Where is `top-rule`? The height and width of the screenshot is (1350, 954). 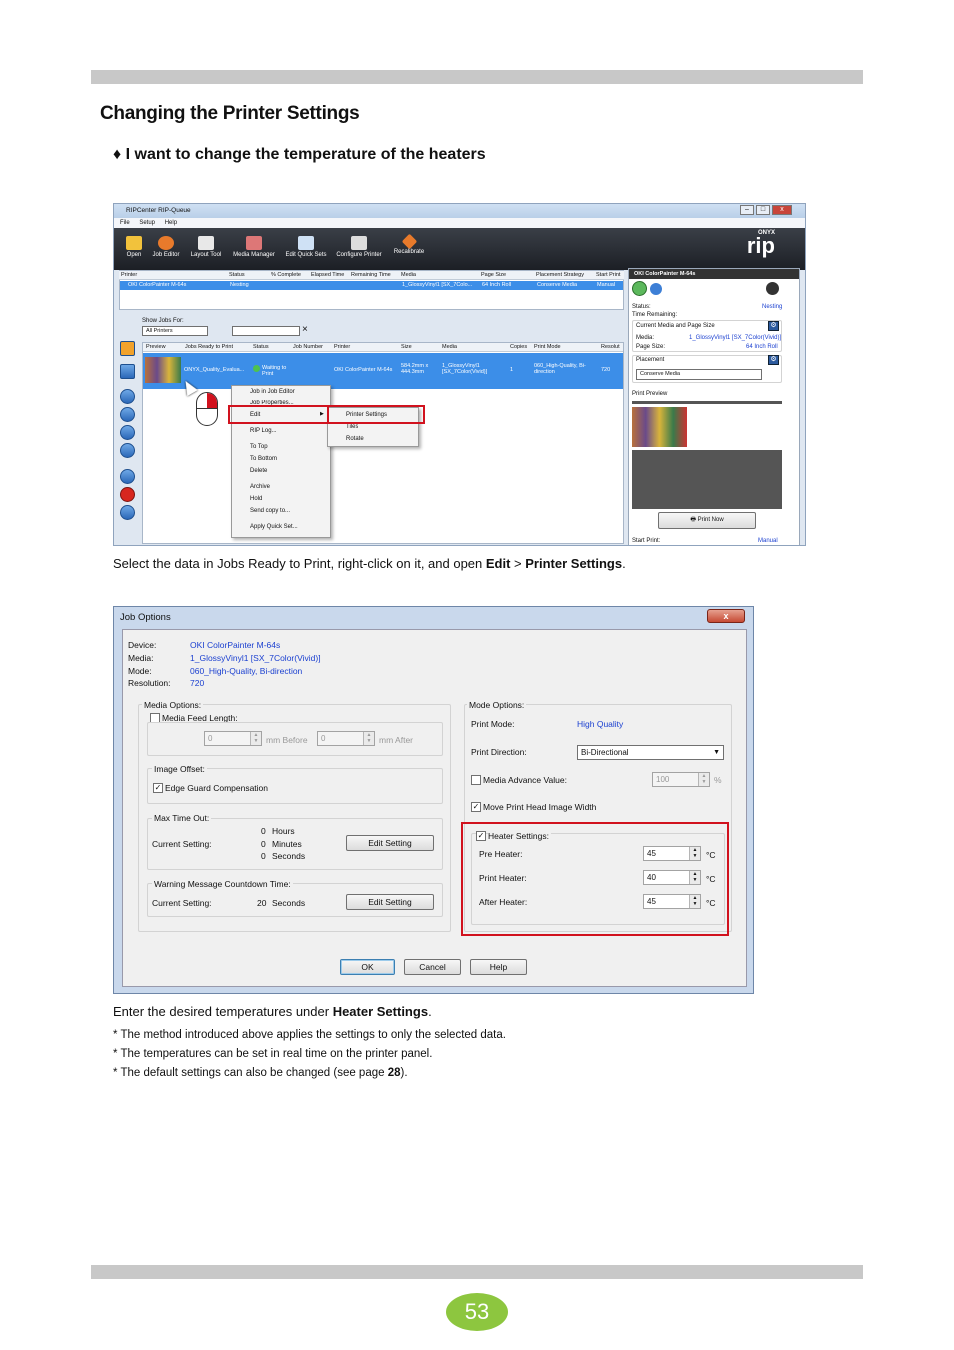
top-rule is located at coordinates (477, 77).